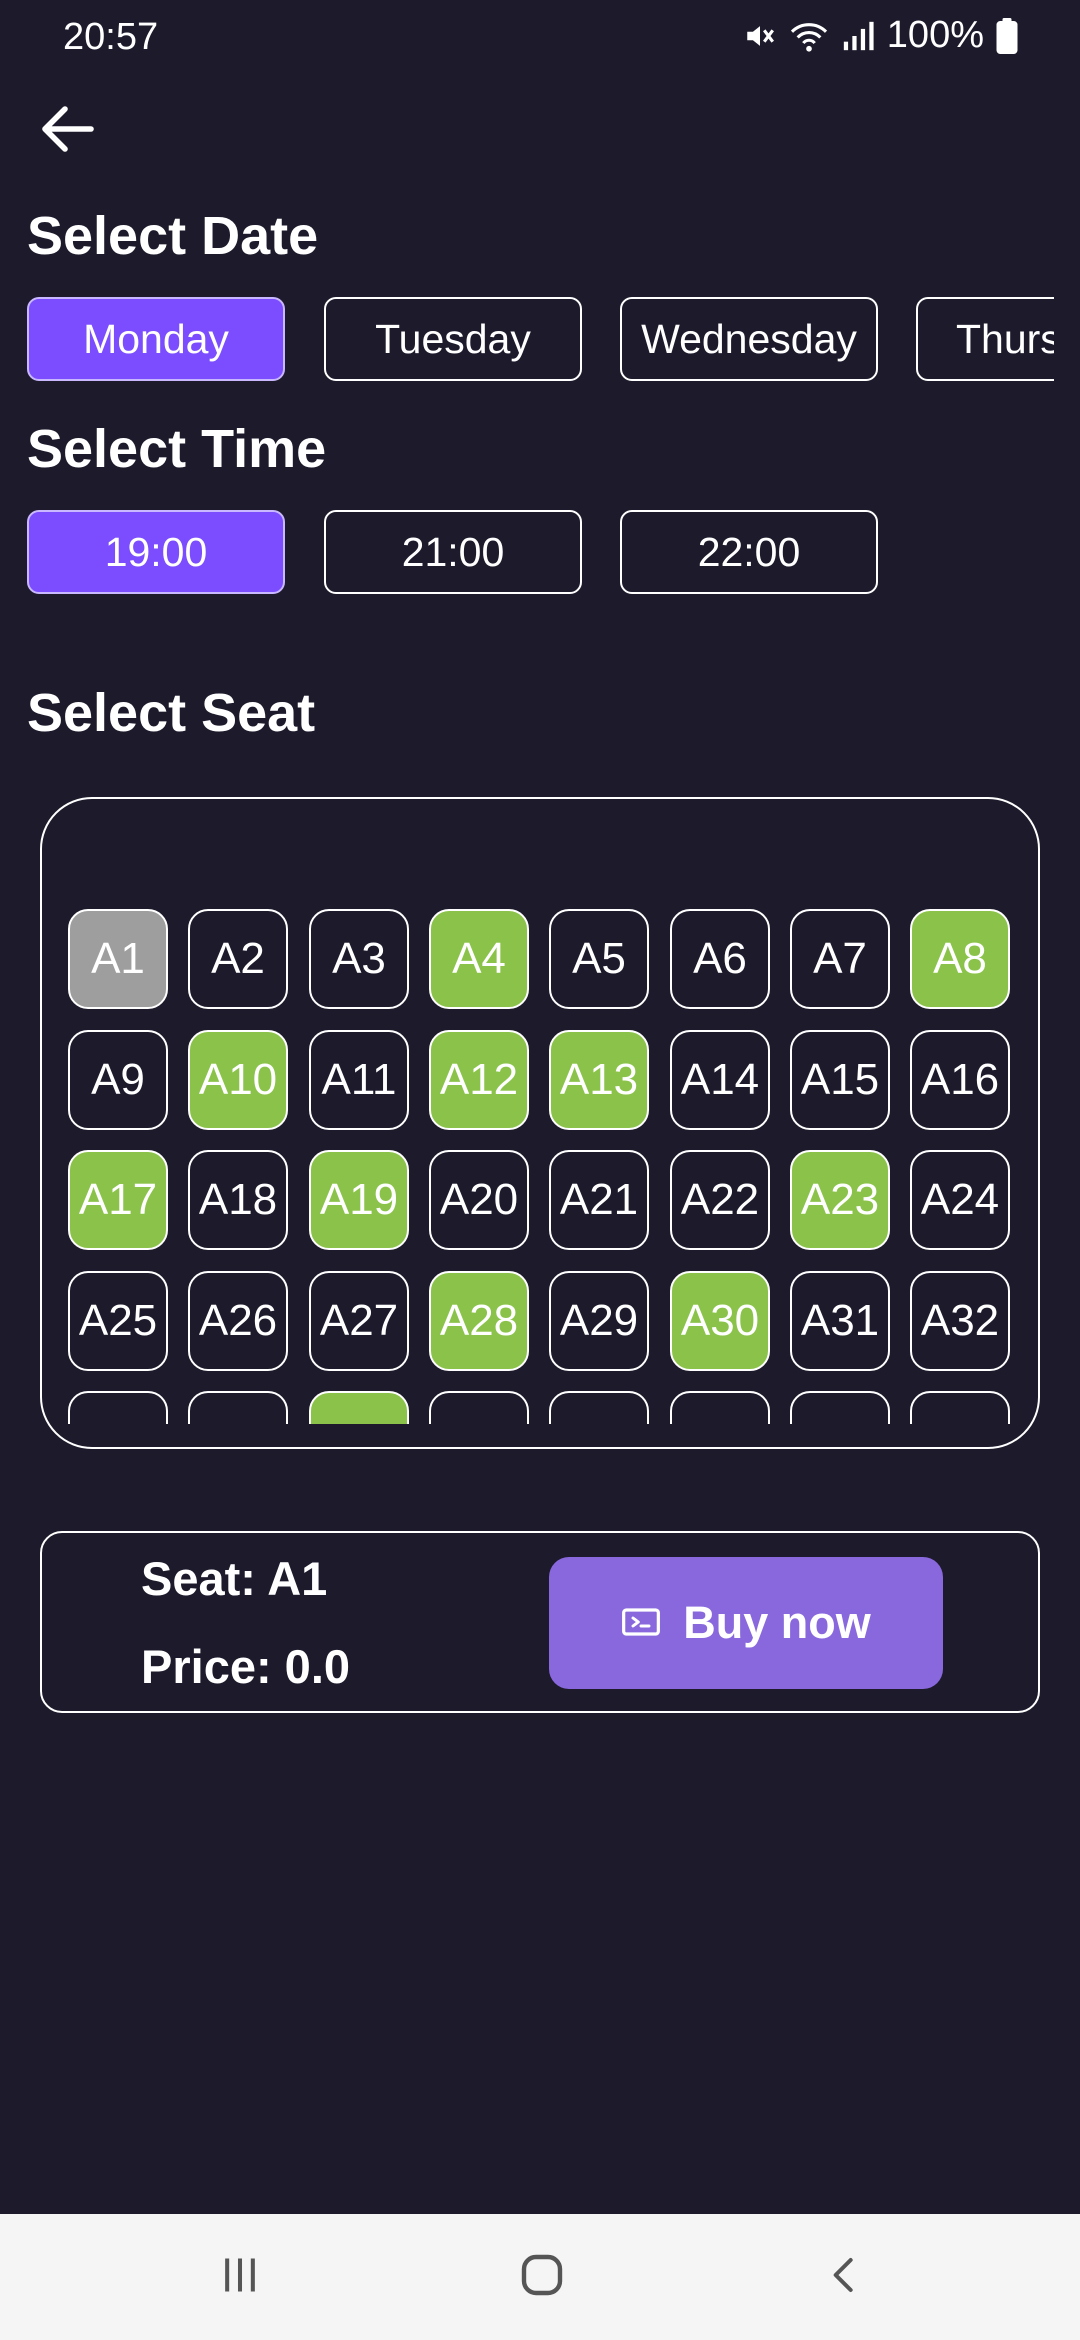 This screenshot has height=2340, width=1080. Describe the element at coordinates (720, 1321) in the screenshot. I see `seat: A30` at that location.